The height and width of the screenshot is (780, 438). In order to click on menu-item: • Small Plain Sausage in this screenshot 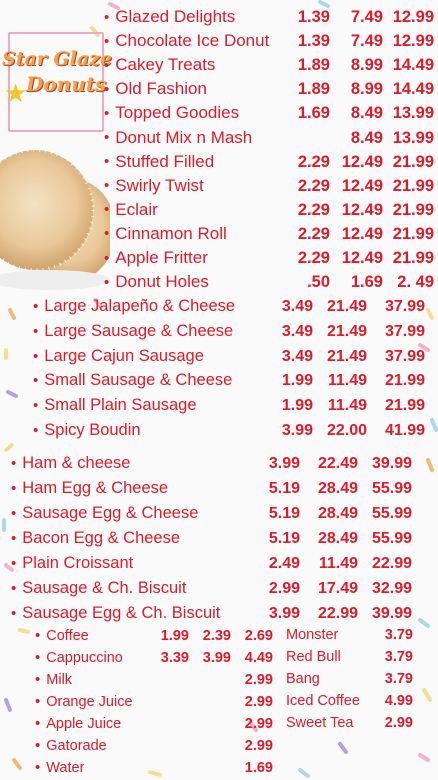, I will do `click(115, 405)`.